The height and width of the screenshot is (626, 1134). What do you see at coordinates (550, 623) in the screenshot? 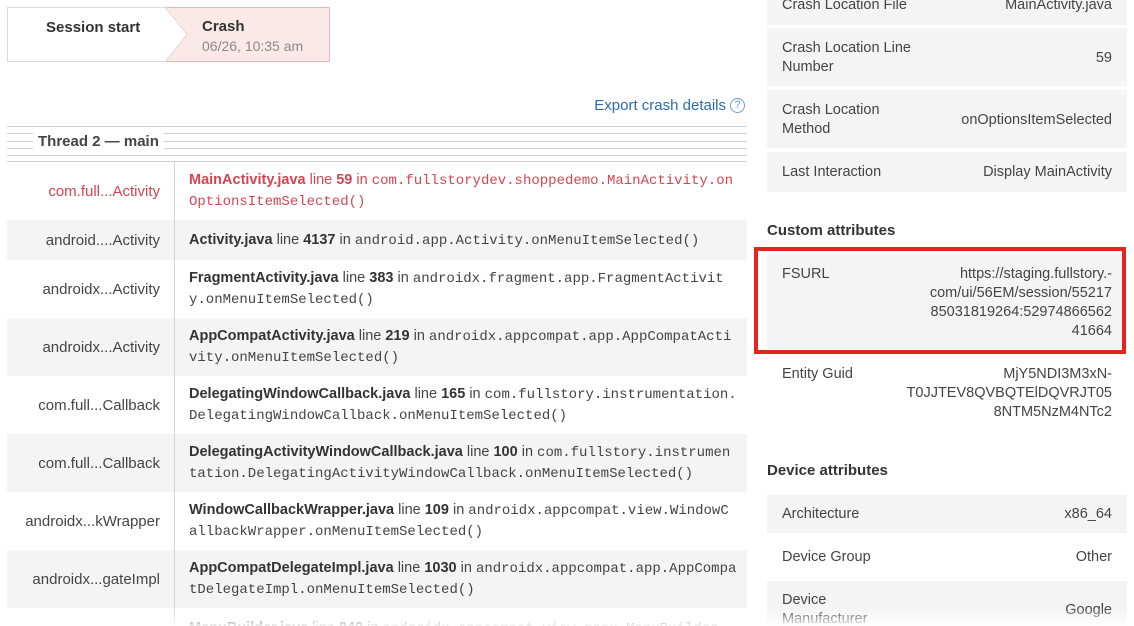
I see `frame-method: androidx.appcompat.view.menu.MenuBuilder` at bounding box center [550, 623].